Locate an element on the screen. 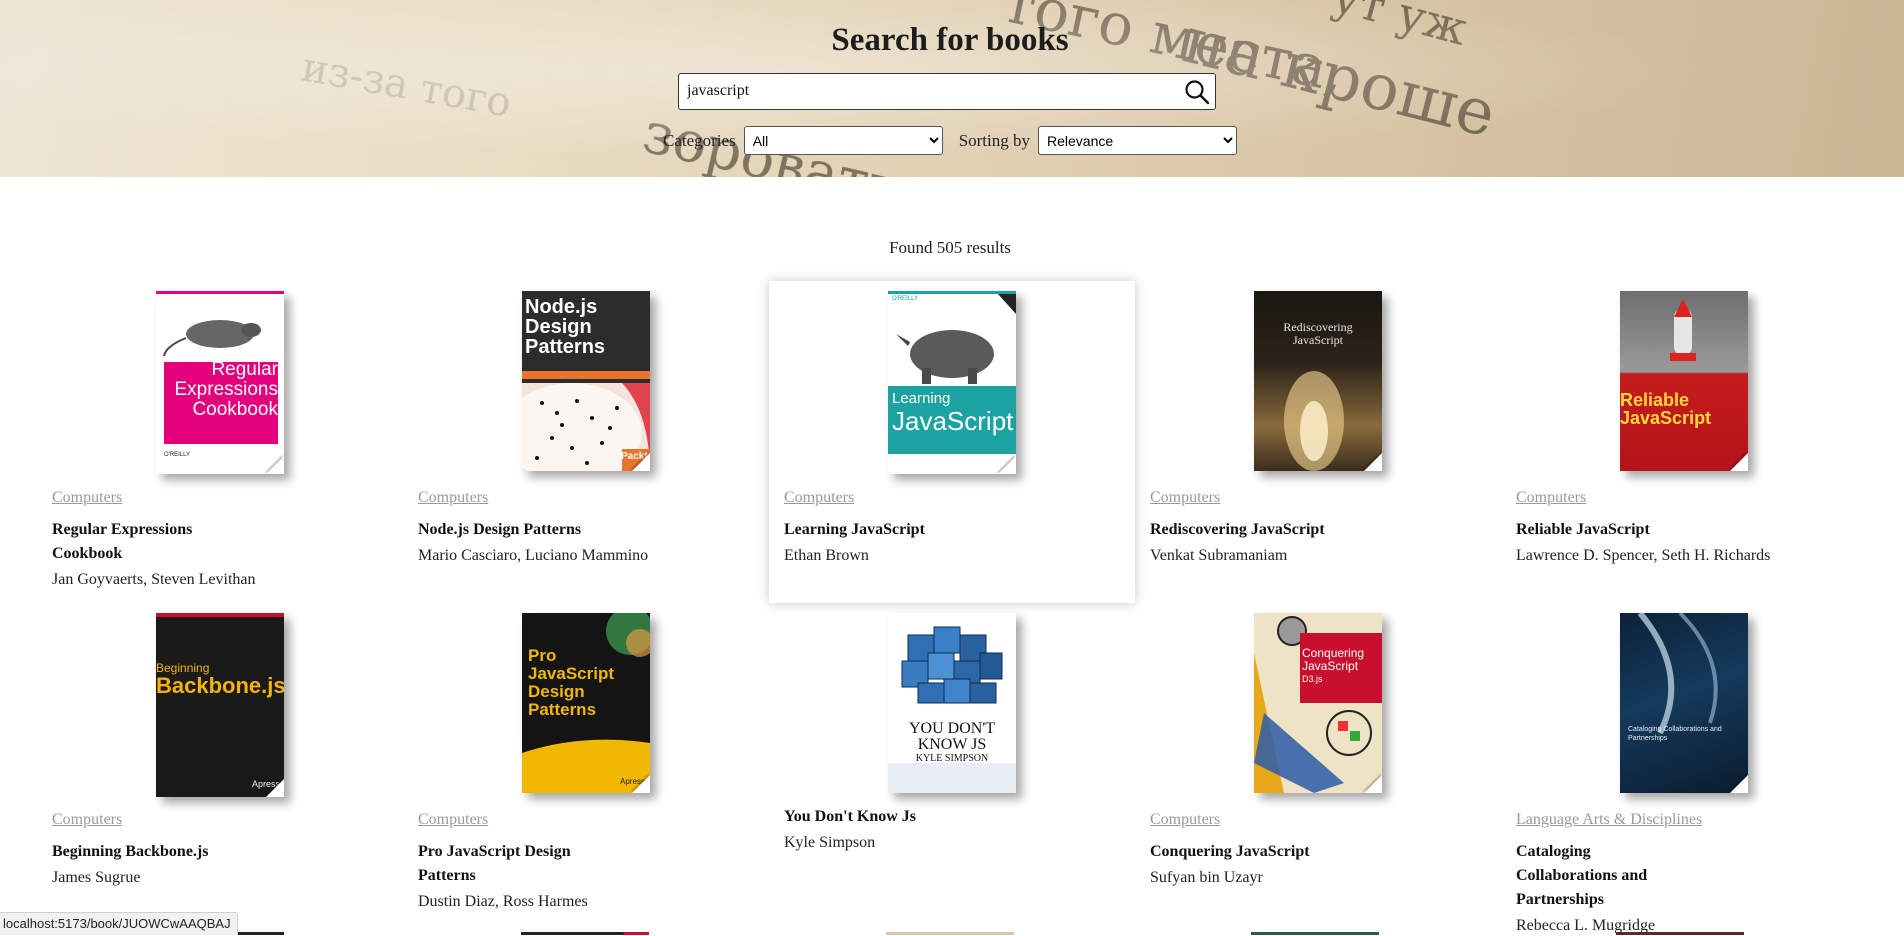  book-cover: Conquering JavaScript D3.js is located at coordinates (1318, 703).